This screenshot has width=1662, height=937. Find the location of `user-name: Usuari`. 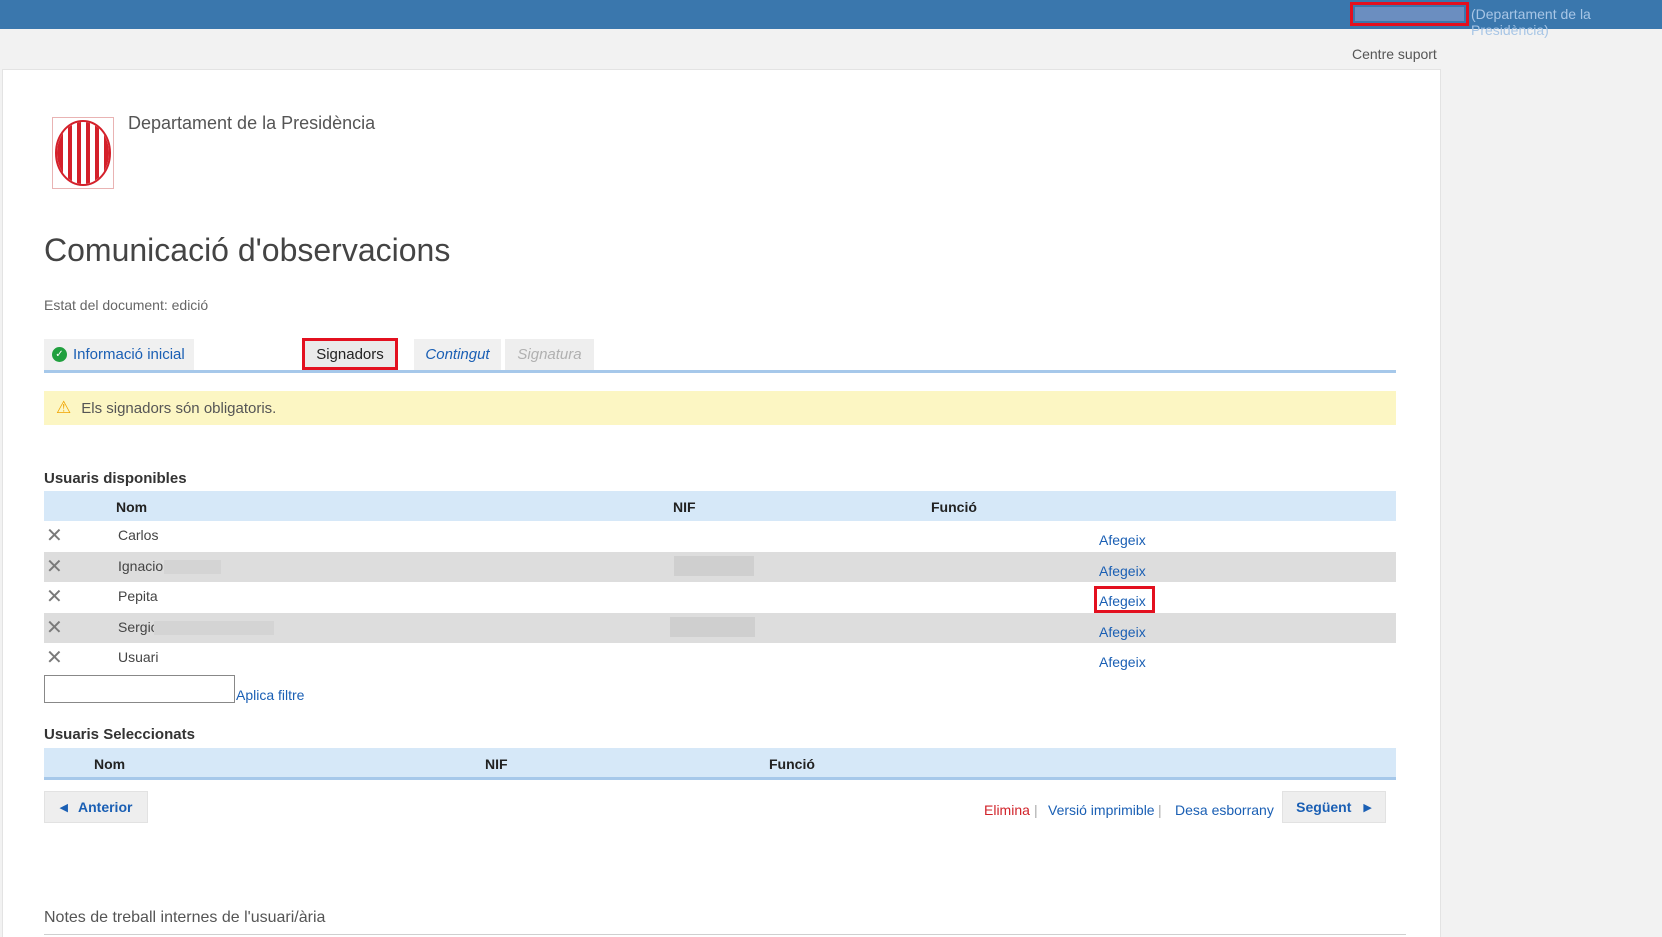

user-name: Usuari is located at coordinates (138, 657).